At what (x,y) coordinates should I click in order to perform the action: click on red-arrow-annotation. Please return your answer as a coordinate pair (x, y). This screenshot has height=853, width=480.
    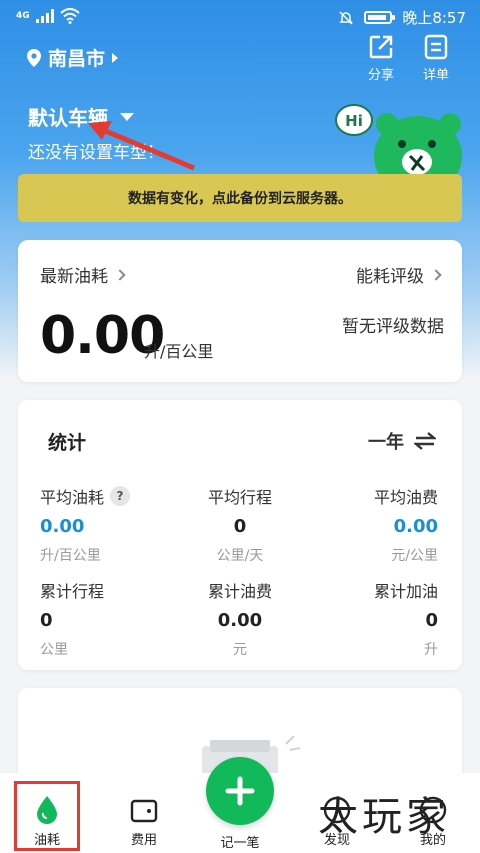
    Looking at the image, I should click on (141, 145).